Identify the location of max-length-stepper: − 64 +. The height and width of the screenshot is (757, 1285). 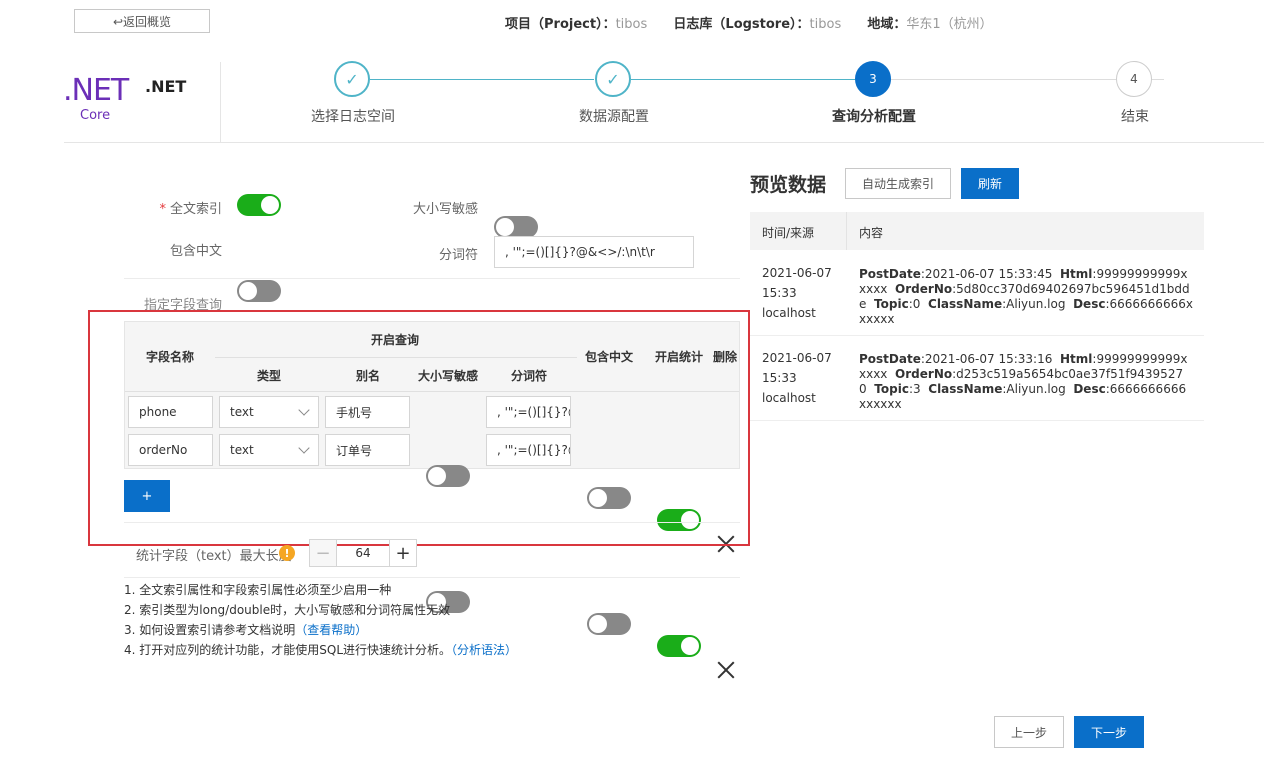
(363, 553).